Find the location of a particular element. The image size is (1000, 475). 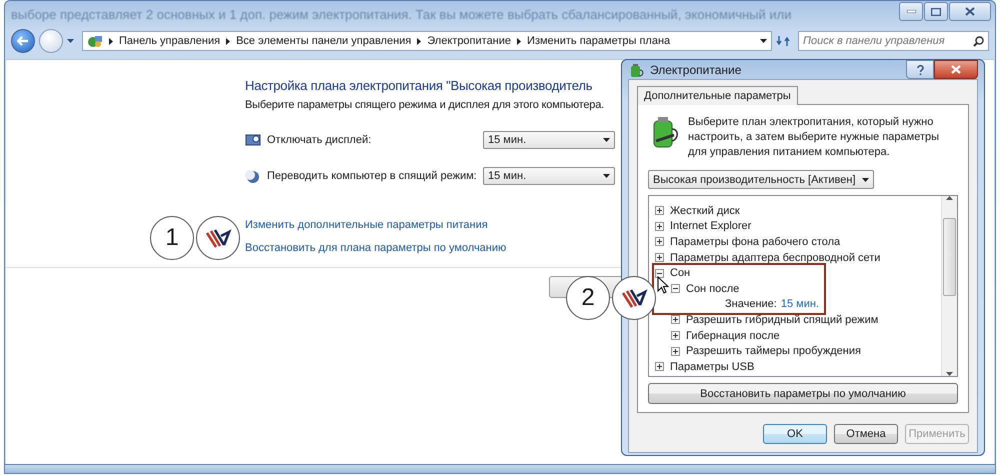

scroll-up-icon is located at coordinates (949, 198).